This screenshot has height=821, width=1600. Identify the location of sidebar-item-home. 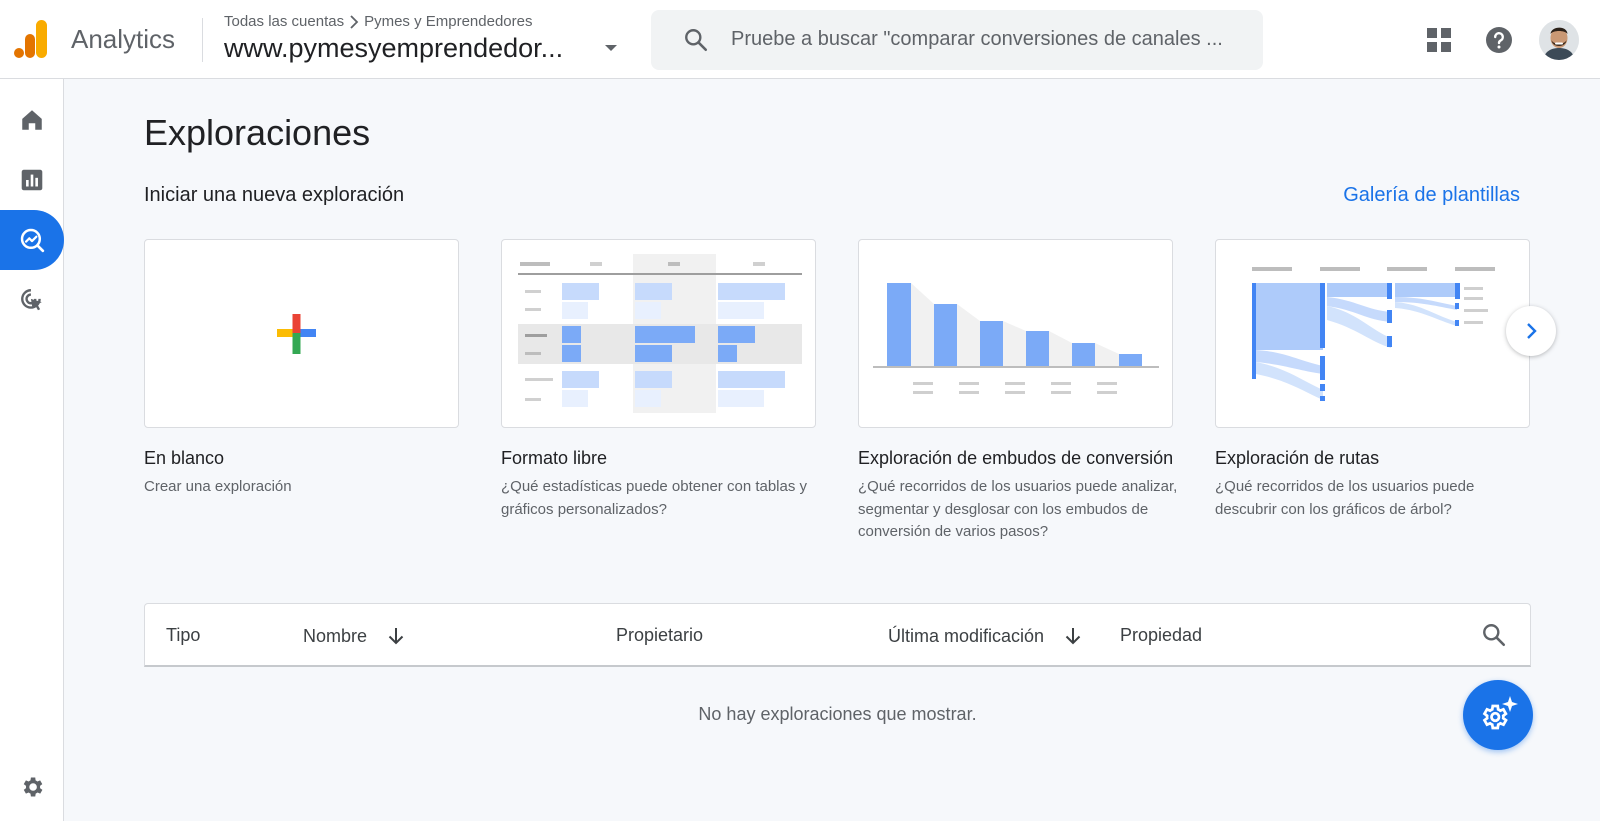
(32, 120).